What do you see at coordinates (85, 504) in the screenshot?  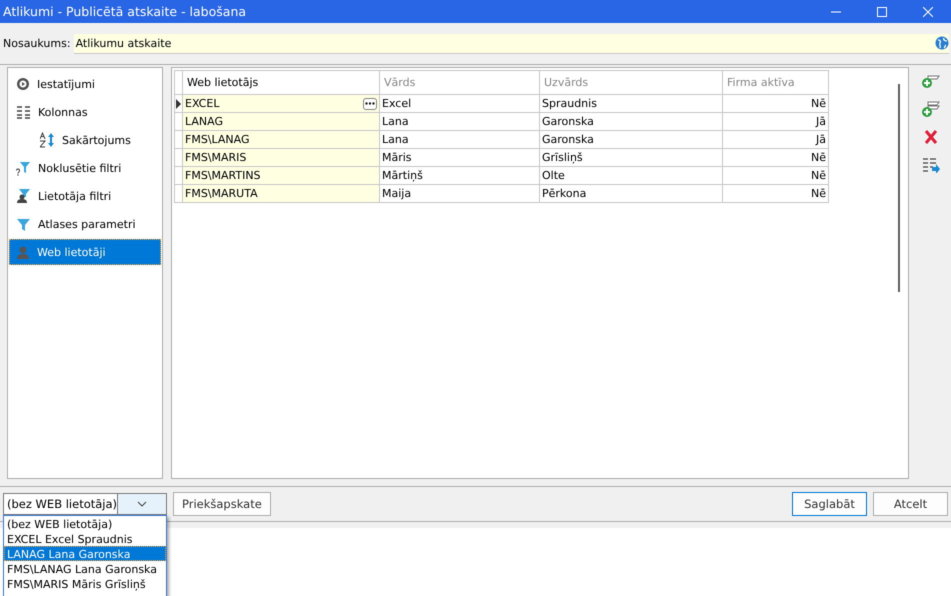 I see `user-dropdown: (bez WEB lietotāja)` at bounding box center [85, 504].